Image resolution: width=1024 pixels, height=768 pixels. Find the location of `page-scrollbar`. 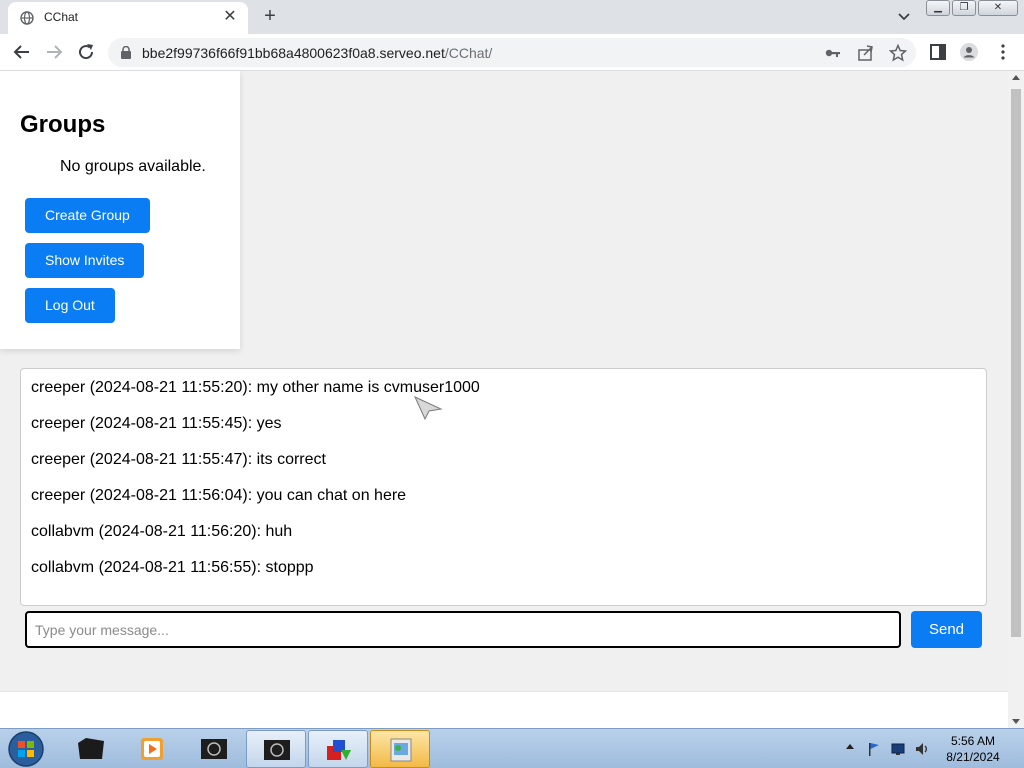

page-scrollbar is located at coordinates (1016, 399).